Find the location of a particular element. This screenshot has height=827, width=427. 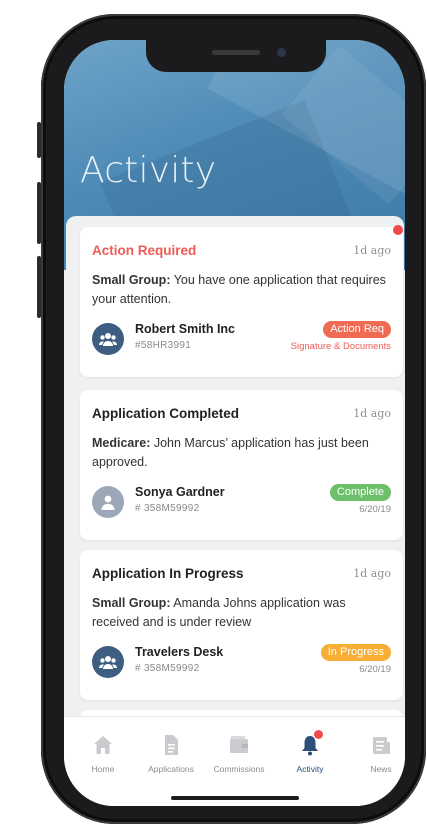

newspaper-icon is located at coordinates (381, 745).